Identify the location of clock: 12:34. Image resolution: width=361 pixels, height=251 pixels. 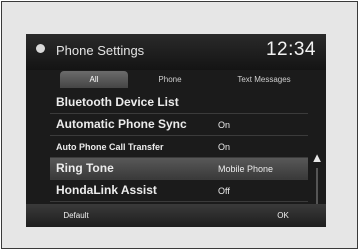
(290, 49).